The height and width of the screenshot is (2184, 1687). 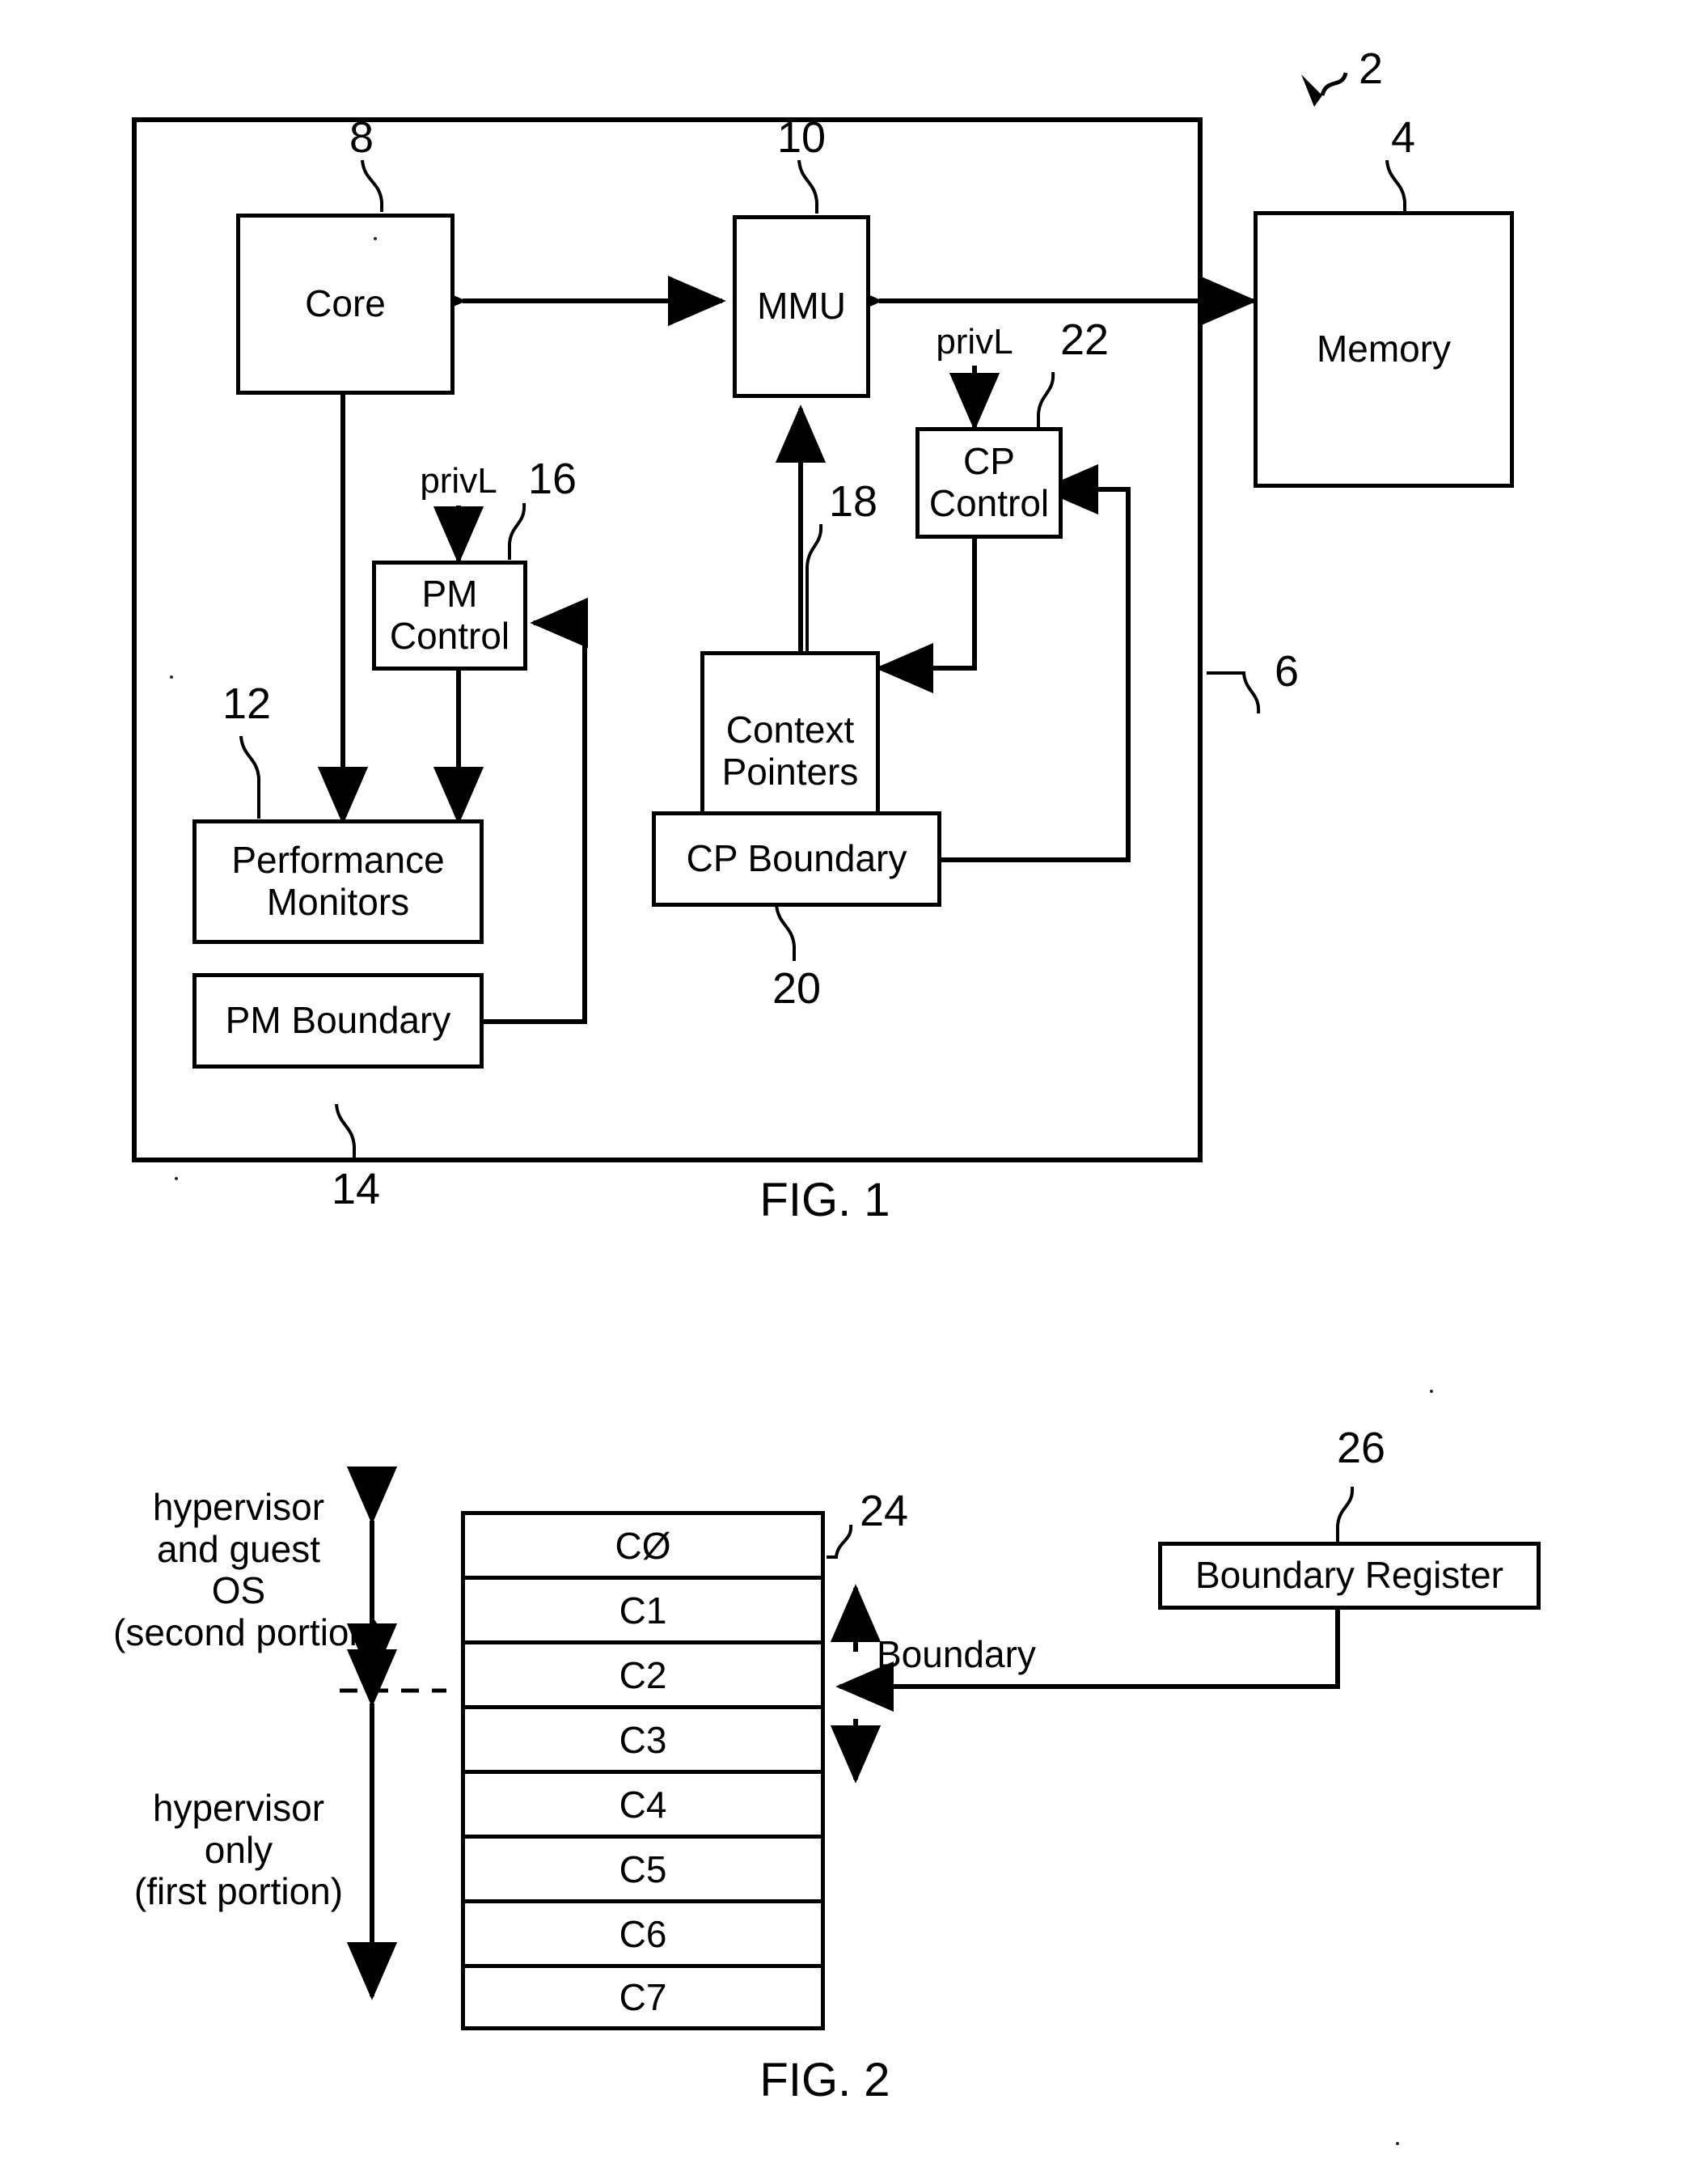 I want to click on context-pointer-table: CØ C1 C2 C3 C4 C5 C6 C7, so click(x=643, y=1770).